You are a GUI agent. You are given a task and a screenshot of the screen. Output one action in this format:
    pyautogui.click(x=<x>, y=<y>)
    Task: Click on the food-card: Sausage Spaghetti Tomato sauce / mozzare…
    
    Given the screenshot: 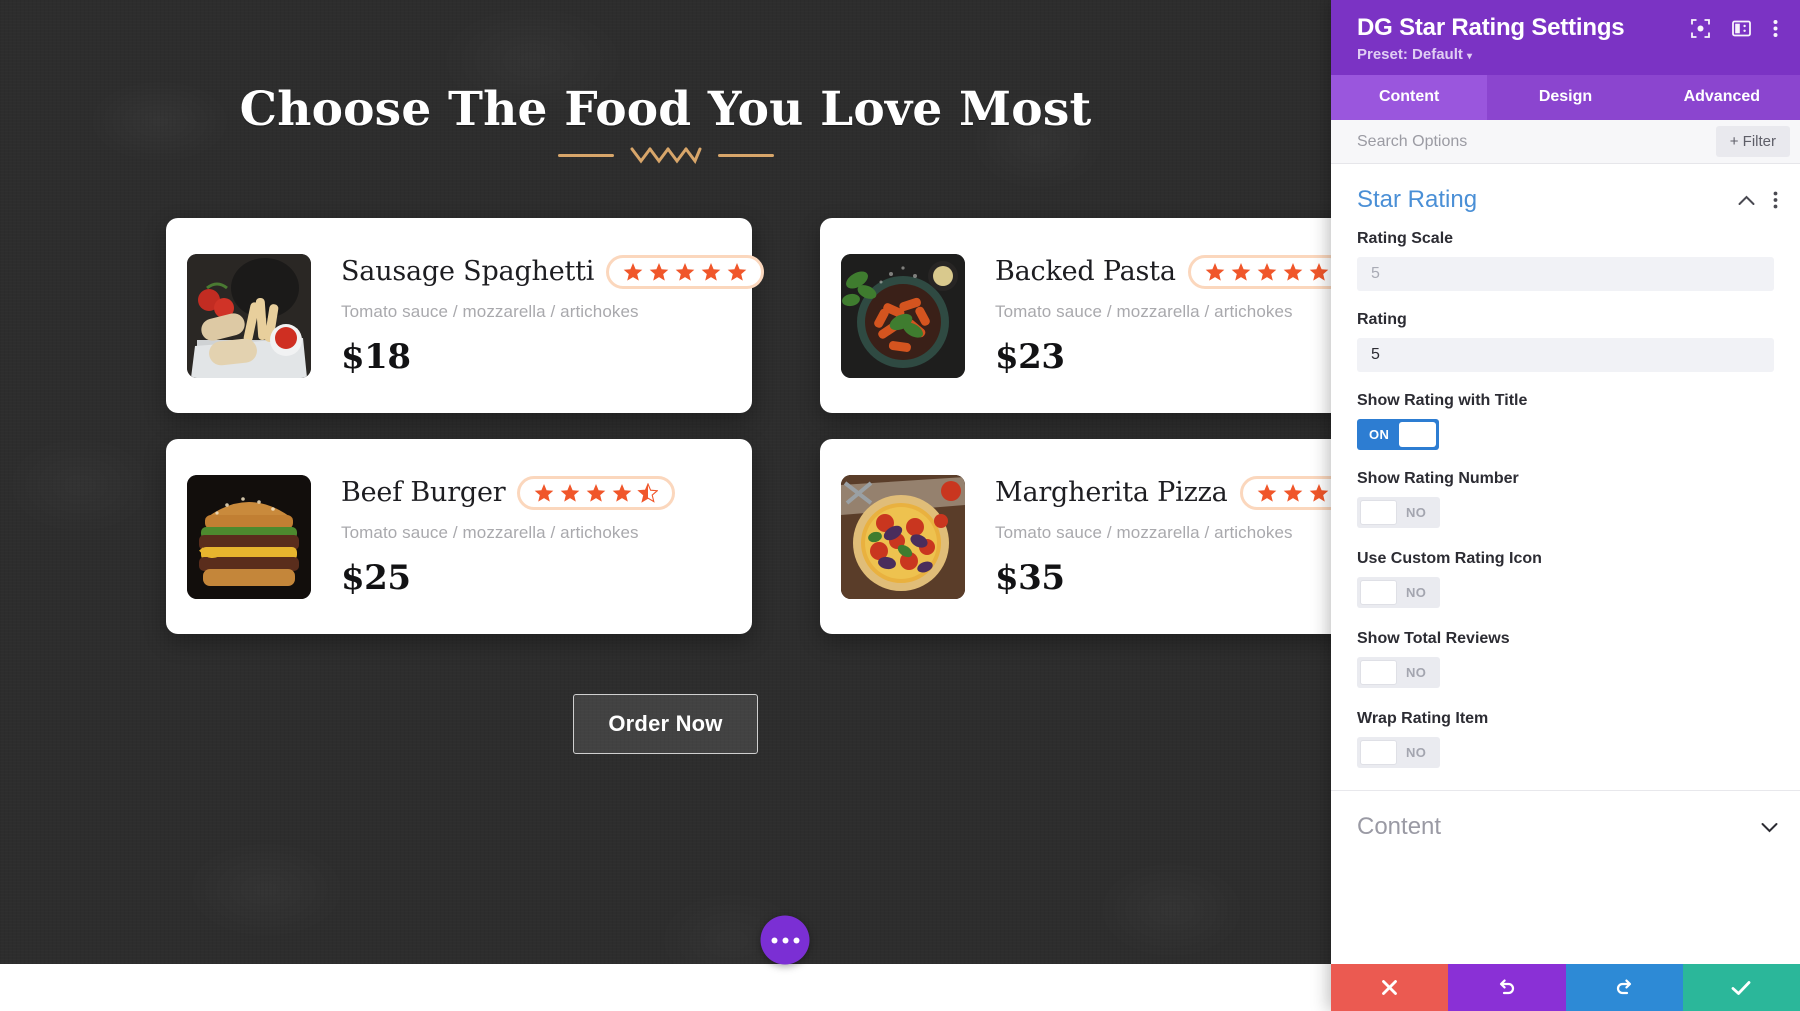 What is the action you would take?
    pyautogui.click(x=465, y=315)
    